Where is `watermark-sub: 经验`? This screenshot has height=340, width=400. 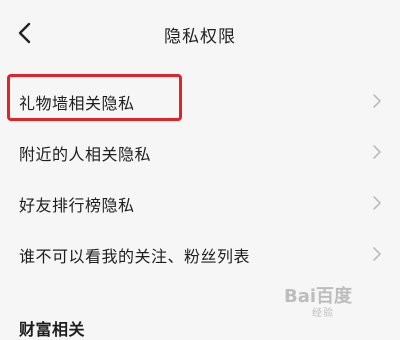 watermark-sub: 经验 is located at coordinates (323, 313).